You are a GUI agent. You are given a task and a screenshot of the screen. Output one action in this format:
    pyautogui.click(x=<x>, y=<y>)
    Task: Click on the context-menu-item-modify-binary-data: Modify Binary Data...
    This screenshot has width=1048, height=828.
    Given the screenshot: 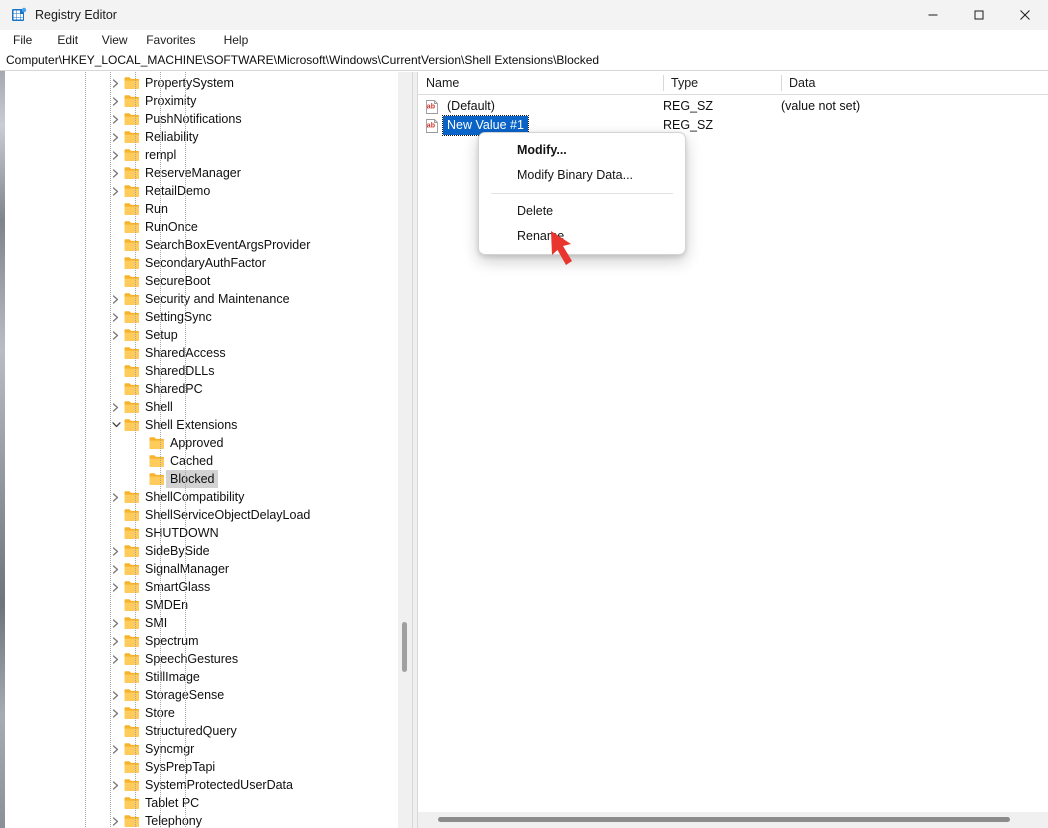 What is the action you would take?
    pyautogui.click(x=582, y=175)
    